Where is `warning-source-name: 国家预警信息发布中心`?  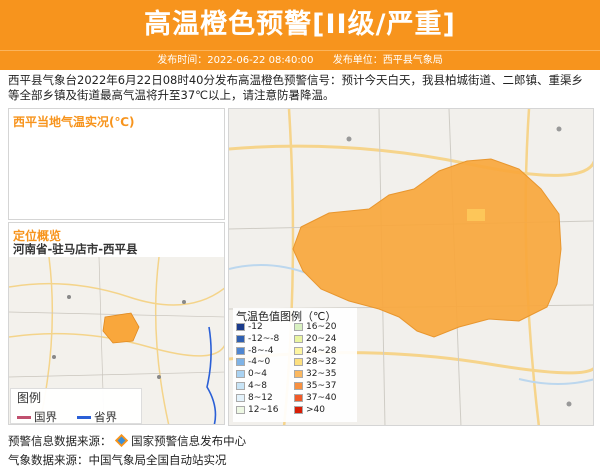 warning-source-name: 国家预警信息发布中心 is located at coordinates (188, 441).